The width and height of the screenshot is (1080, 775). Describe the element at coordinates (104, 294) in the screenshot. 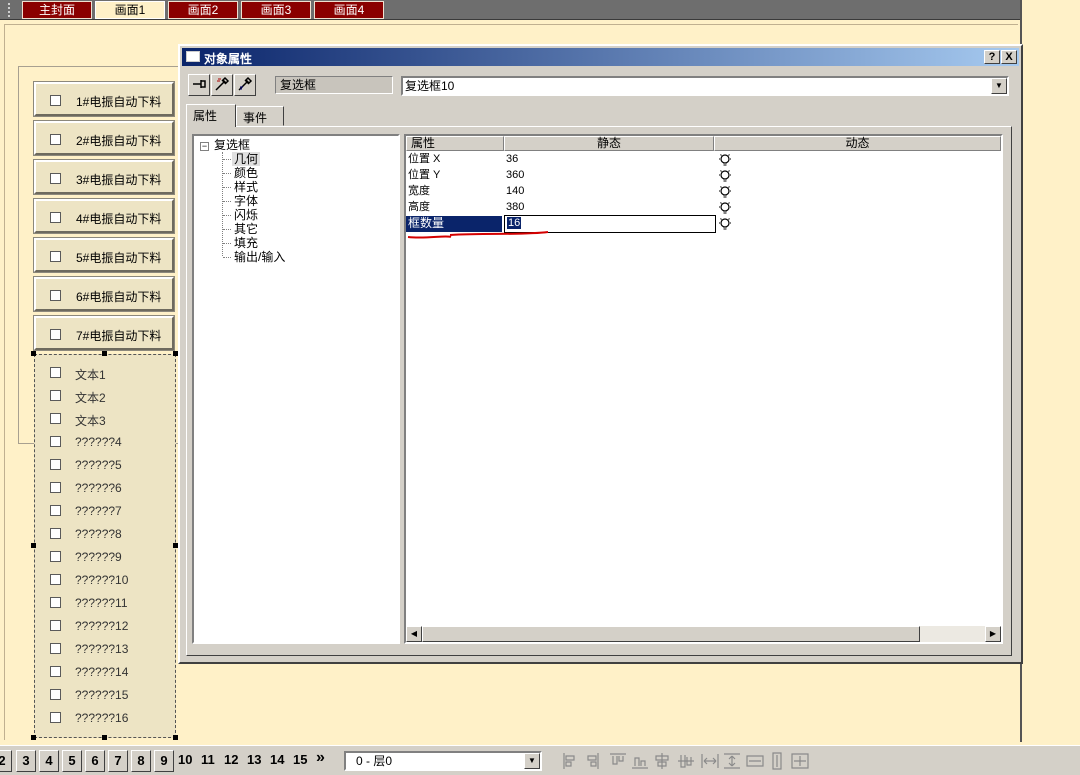

I see `auto-feed-button-6: 6#电振自动下料` at that location.